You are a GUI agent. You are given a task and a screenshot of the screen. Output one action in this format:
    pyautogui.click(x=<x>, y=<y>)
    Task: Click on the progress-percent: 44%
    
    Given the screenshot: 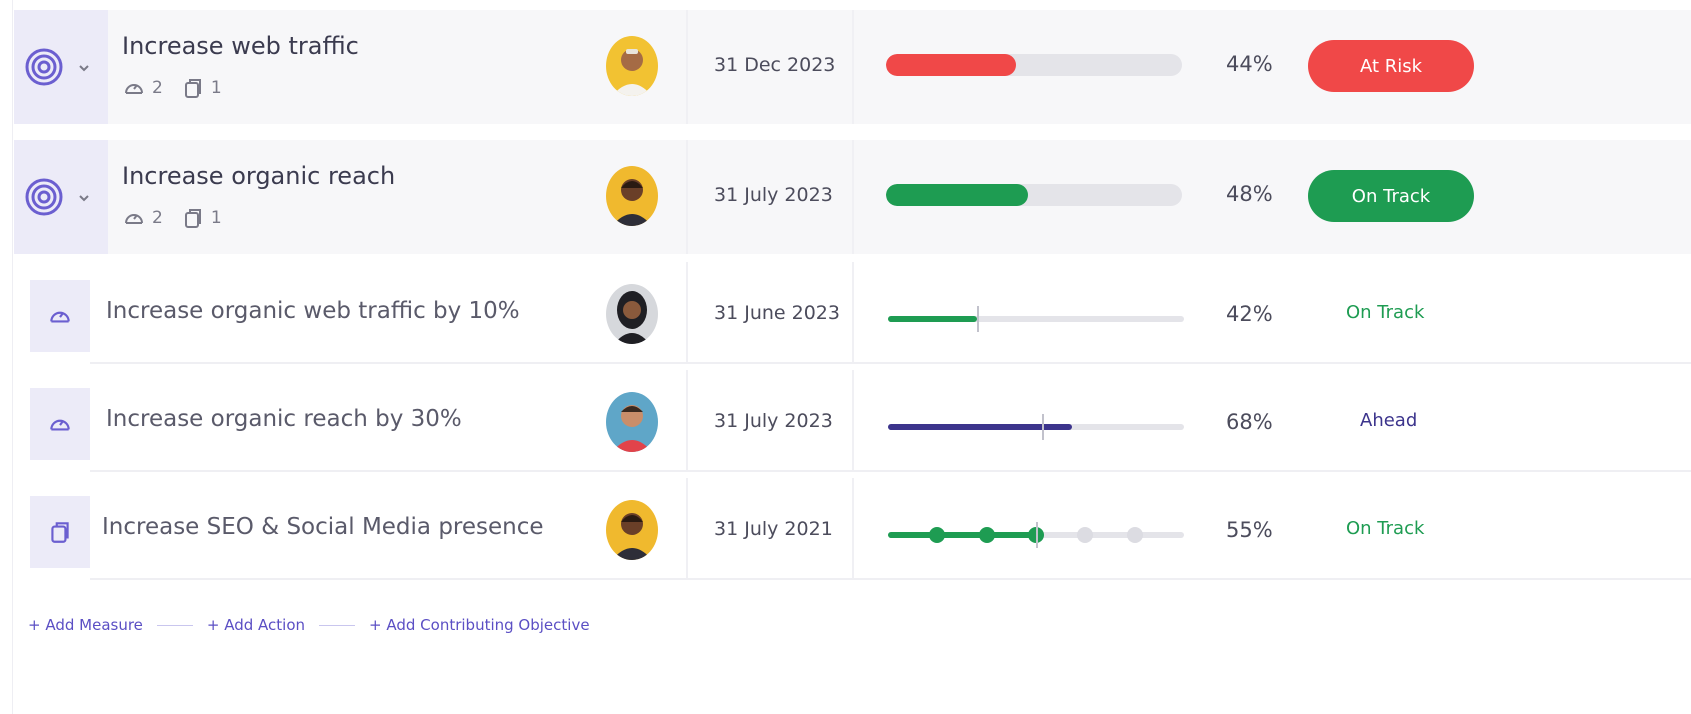 What is the action you would take?
    pyautogui.click(x=1249, y=64)
    